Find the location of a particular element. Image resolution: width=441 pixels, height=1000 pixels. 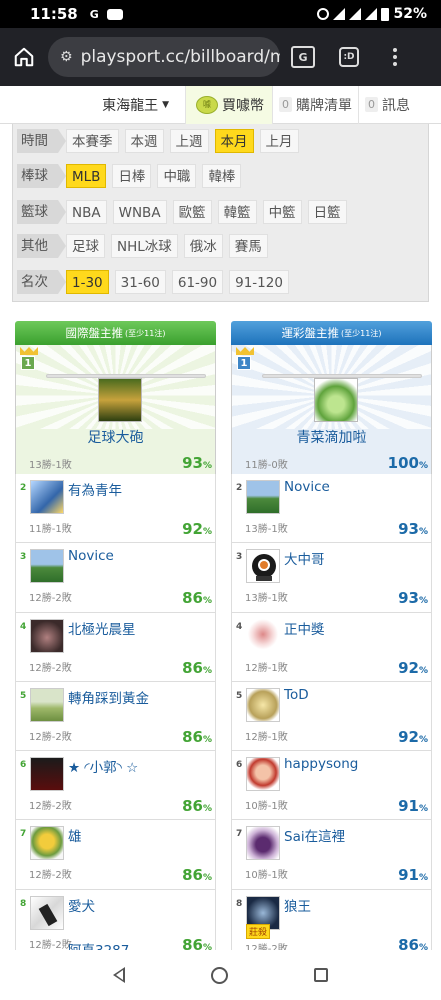

translate-icon: G is located at coordinates (303, 57).